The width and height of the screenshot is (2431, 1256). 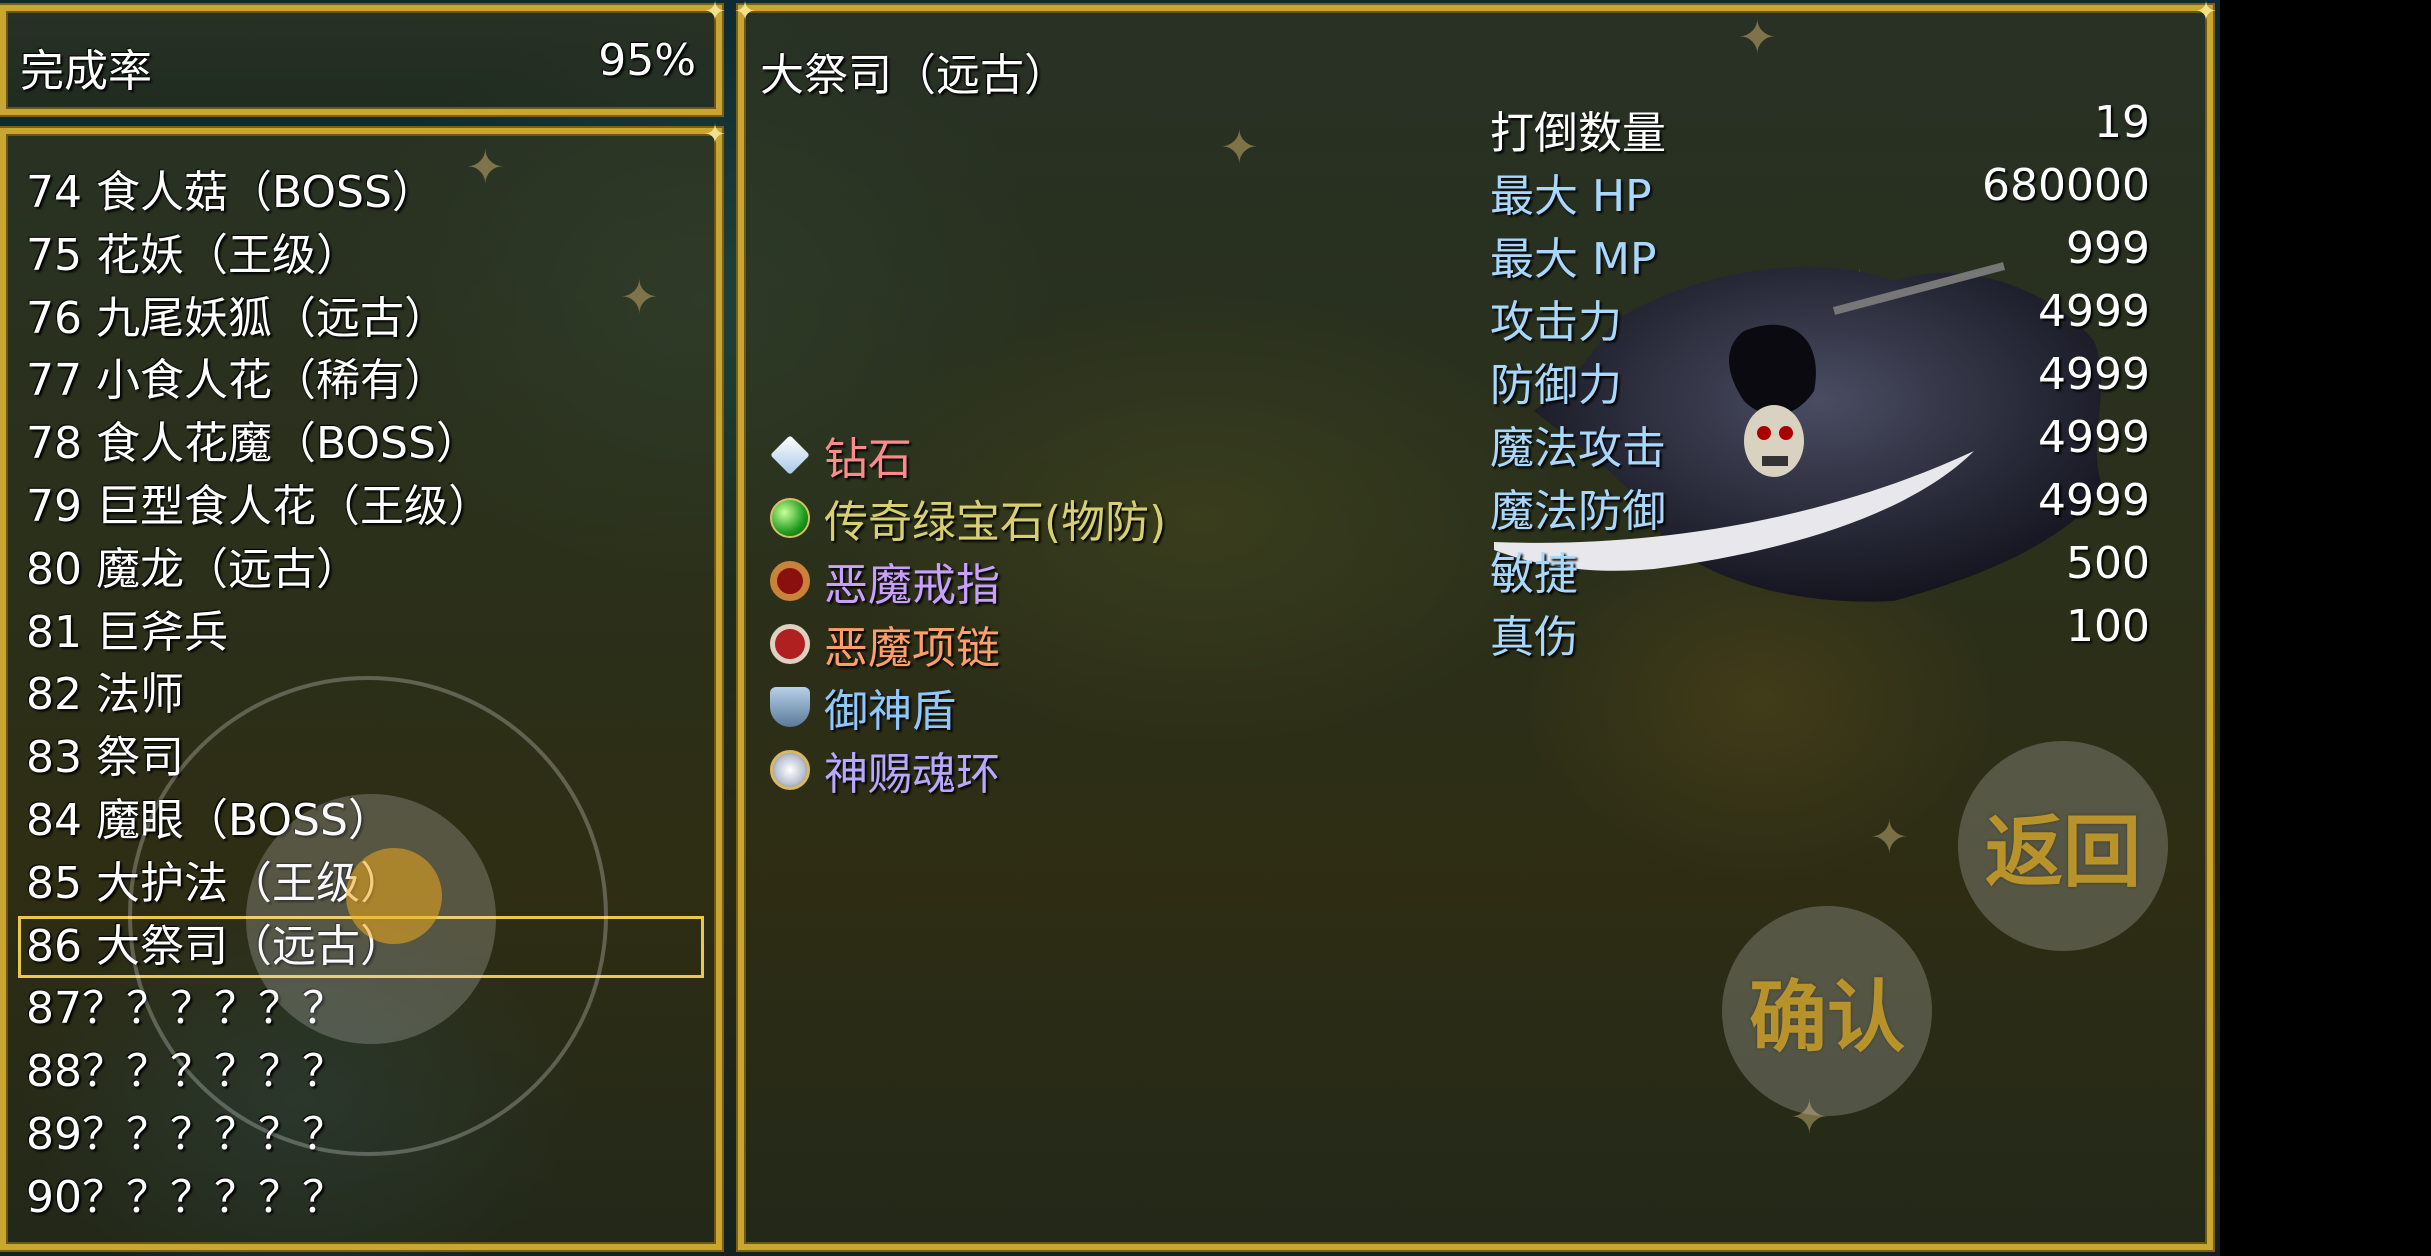 What do you see at coordinates (912, 774) in the screenshot?
I see `drop-name: 神赐魂环` at bounding box center [912, 774].